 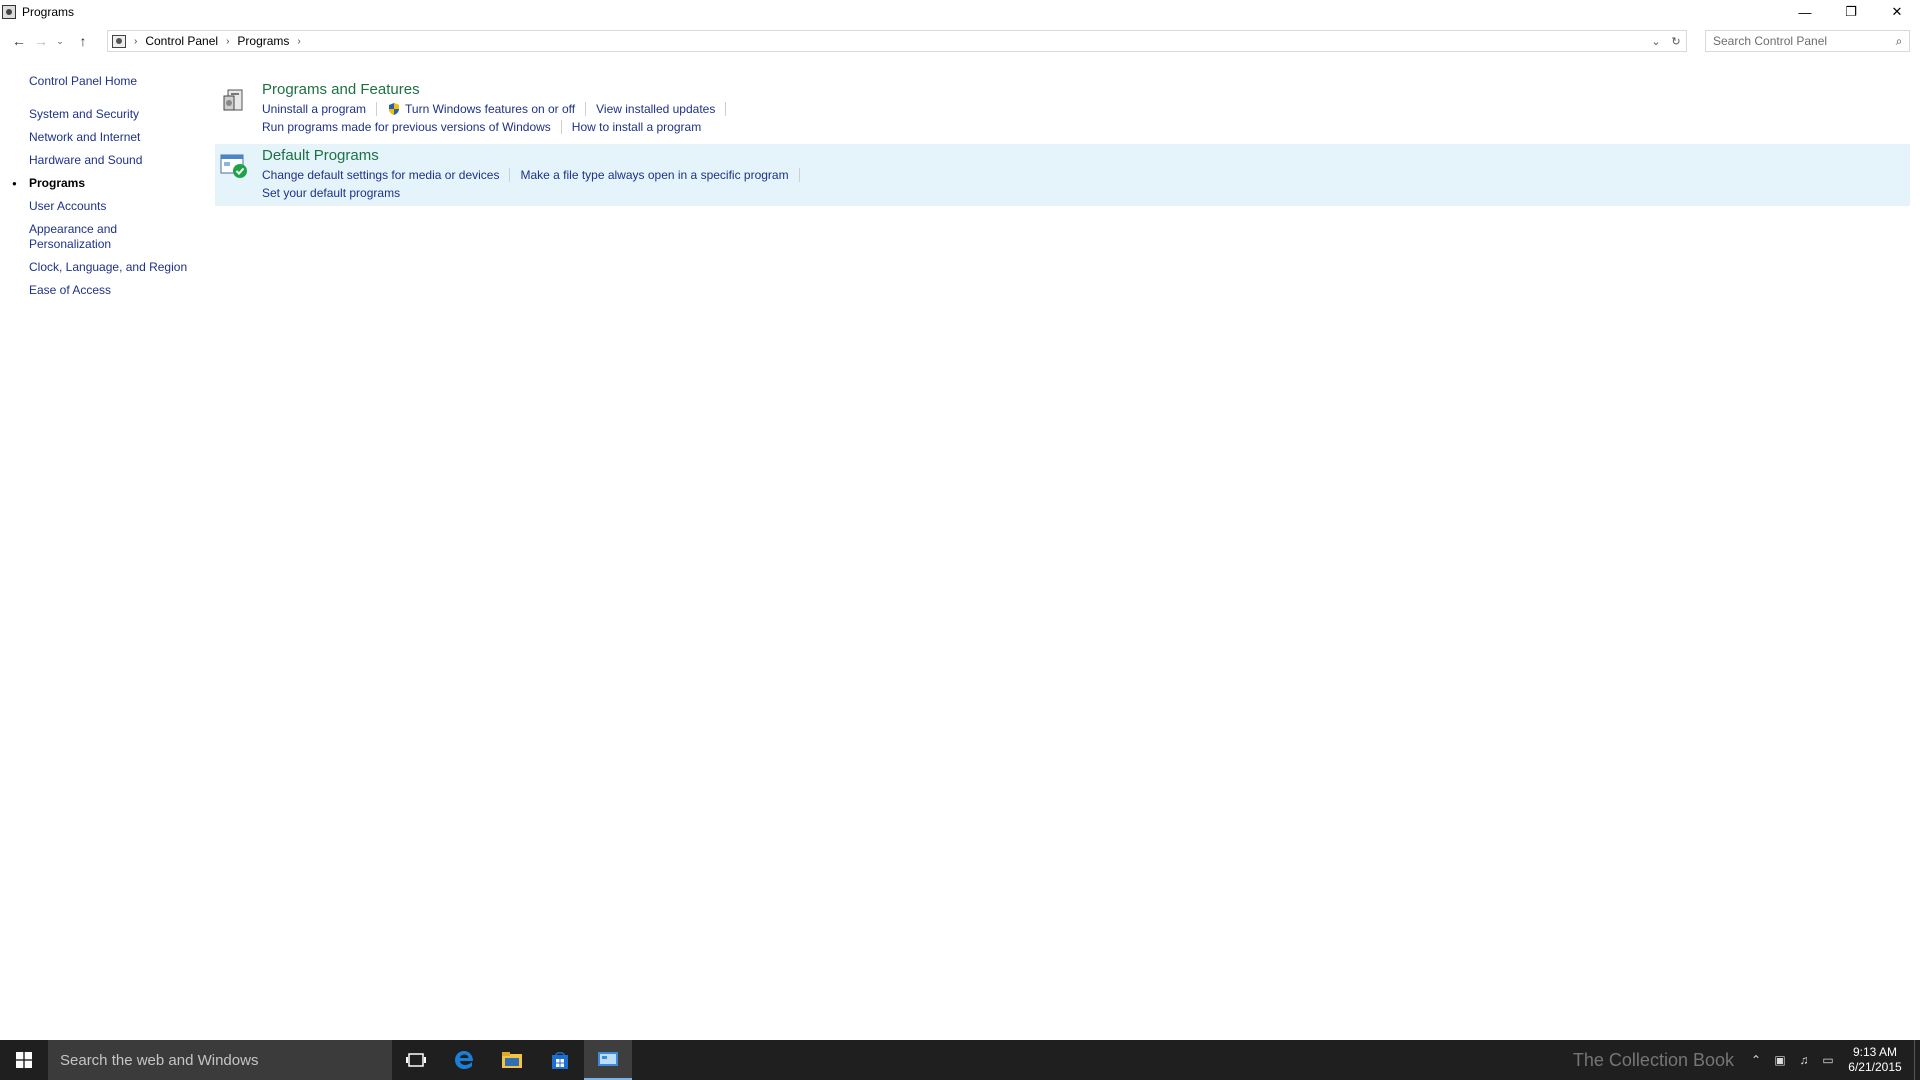 What do you see at coordinates (1804, 1060) in the screenshot?
I see `volume-icon: ♫` at bounding box center [1804, 1060].